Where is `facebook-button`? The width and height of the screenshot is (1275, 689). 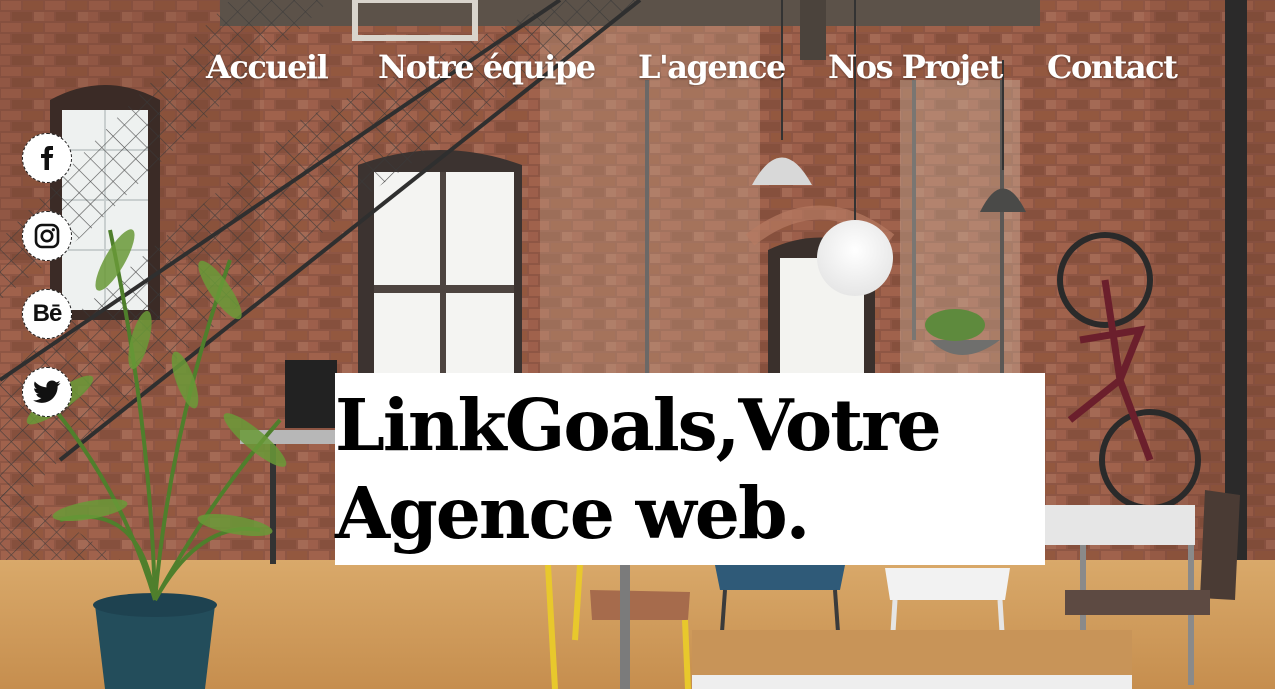
facebook-button is located at coordinates (47, 158).